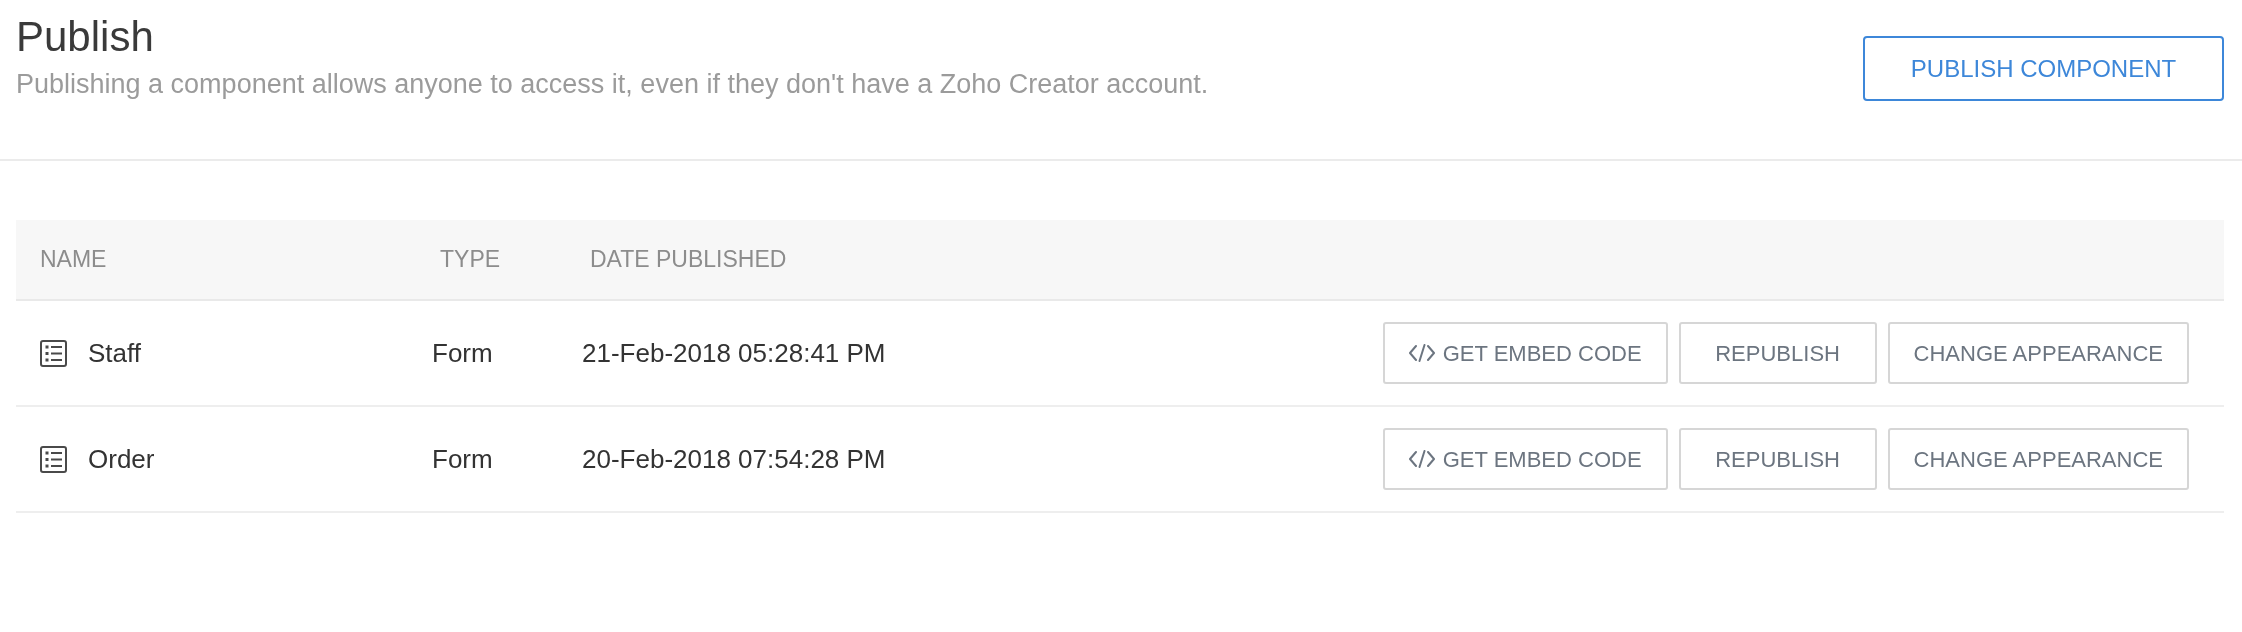 The height and width of the screenshot is (632, 2242). Describe the element at coordinates (73, 259) in the screenshot. I see `column-header: NAME` at that location.